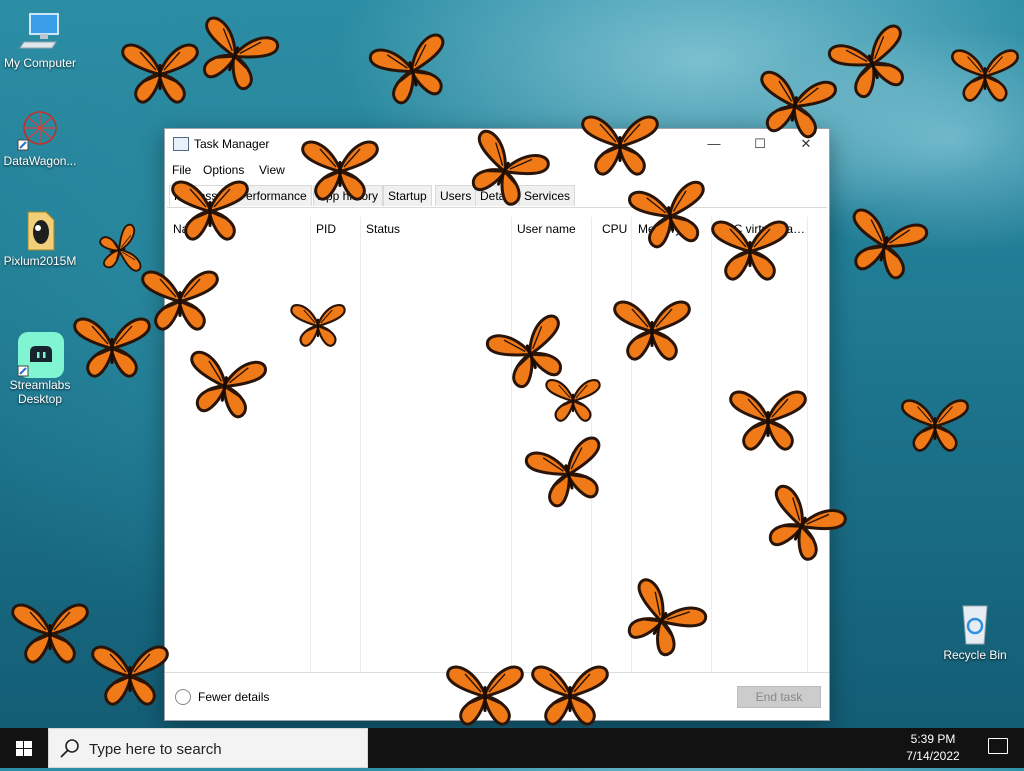 The height and width of the screenshot is (771, 1024). I want to click on tab-startup: Startup, so click(407, 195).